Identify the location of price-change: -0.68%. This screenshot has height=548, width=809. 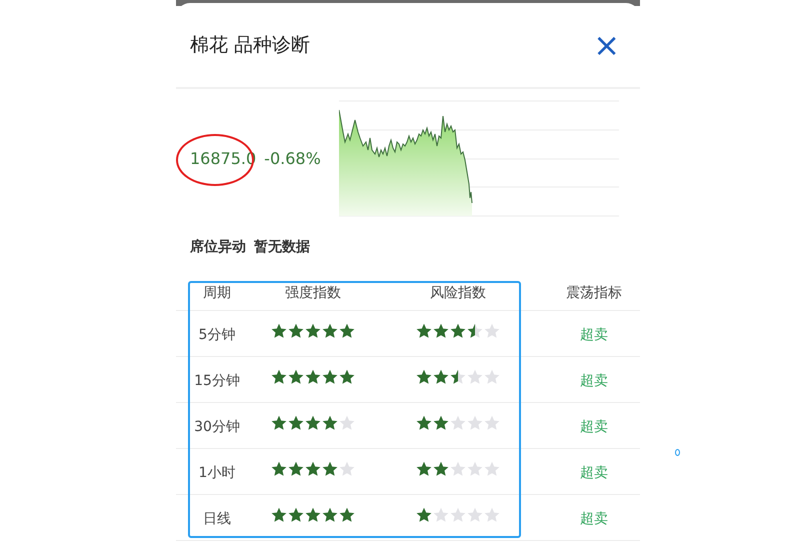
(292, 159).